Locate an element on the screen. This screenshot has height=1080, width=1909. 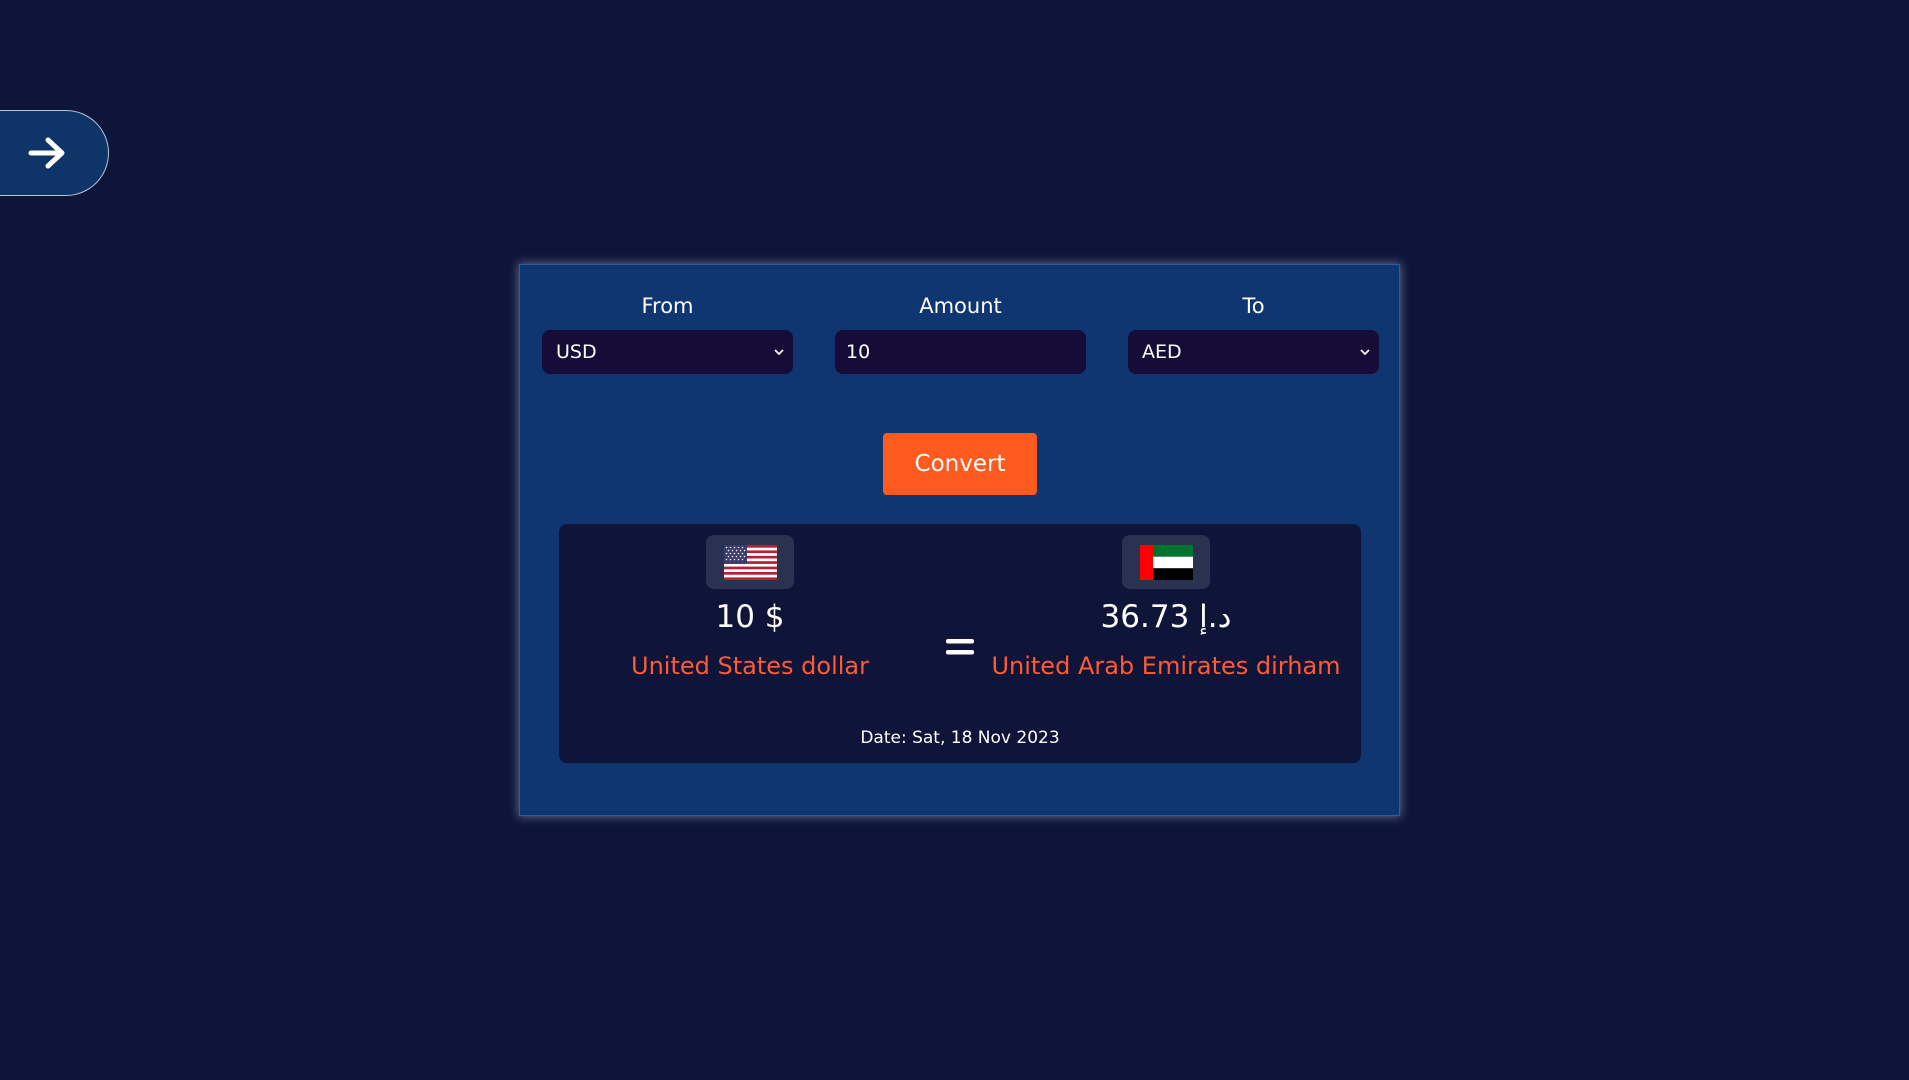
uae-flag-icon is located at coordinates (1166, 562).